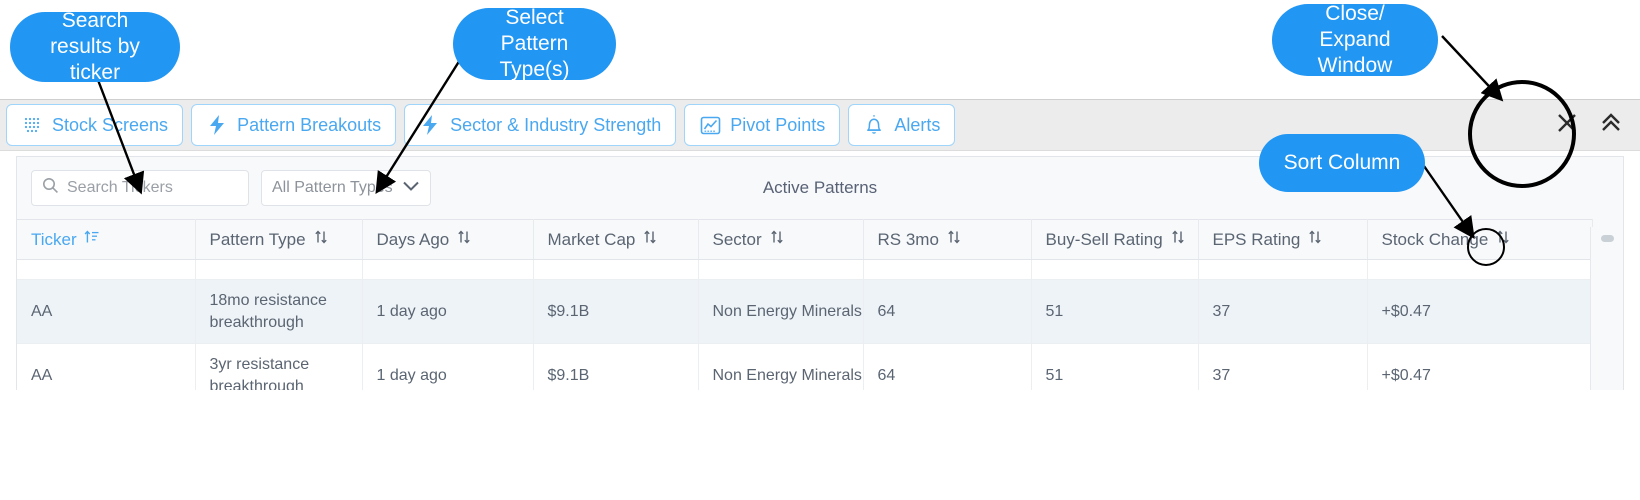  Describe the element at coordinates (257, 239) in the screenshot. I see `column-label: Pattern Type` at that location.